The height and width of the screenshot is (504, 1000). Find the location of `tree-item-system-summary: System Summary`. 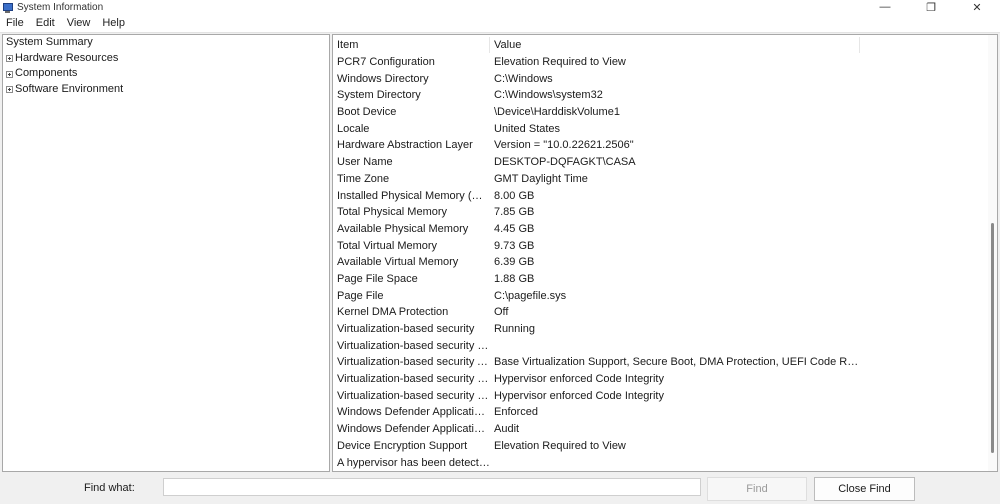

tree-item-system-summary: System Summary is located at coordinates (166, 43).